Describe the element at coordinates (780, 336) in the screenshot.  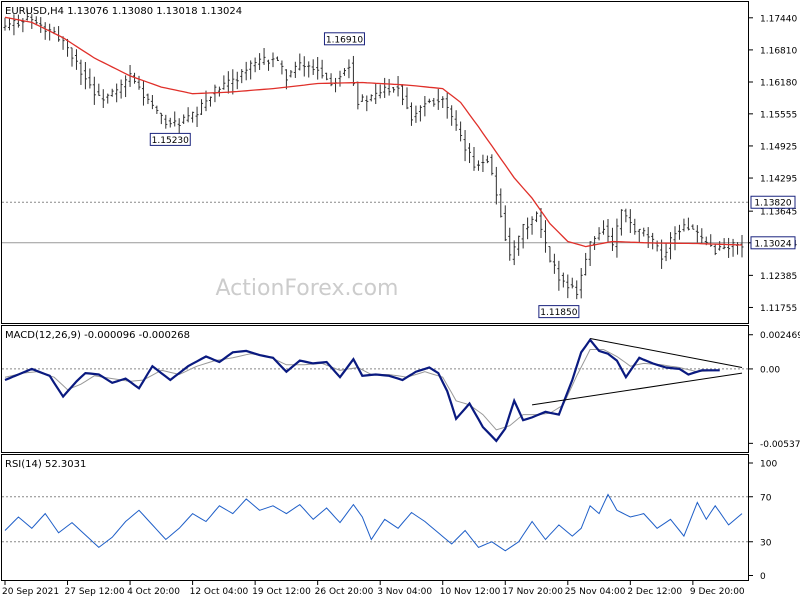
I see `macd-y-tick-label: 0.002469` at that location.